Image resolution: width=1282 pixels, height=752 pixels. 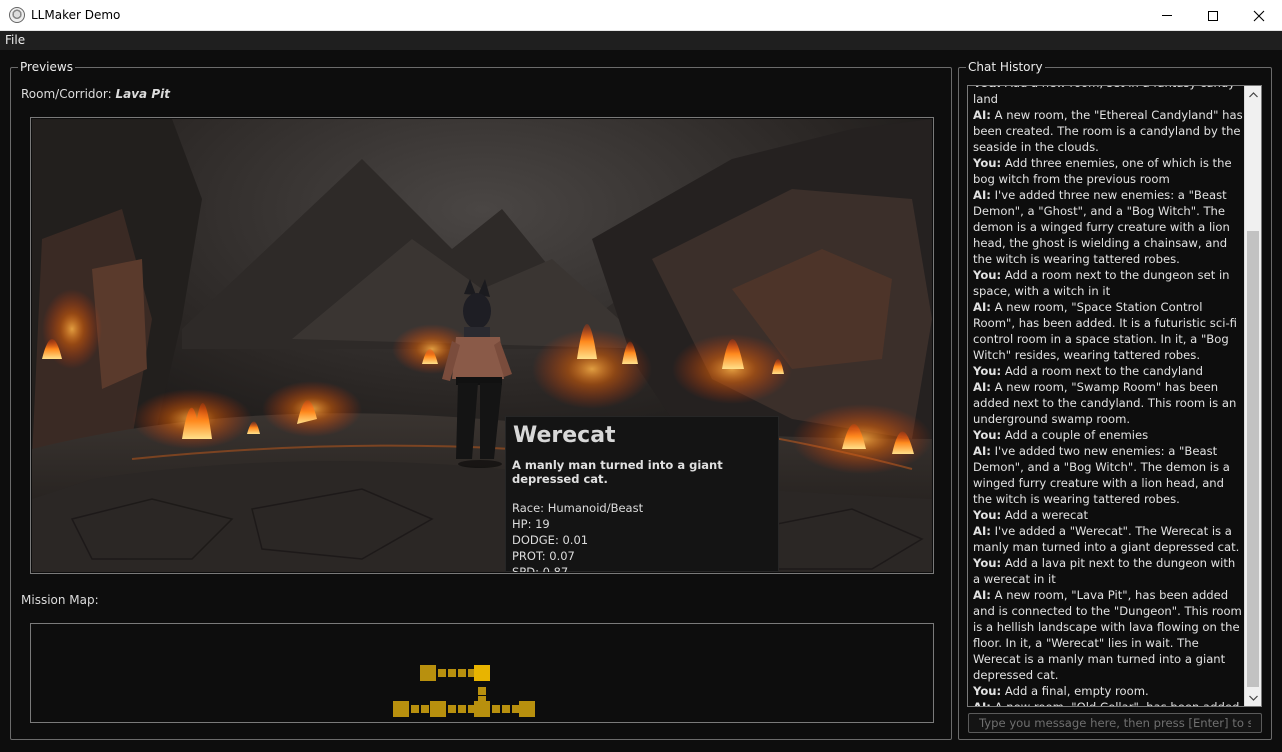 What do you see at coordinates (1253, 459) in the screenshot?
I see `scroll-thumb` at bounding box center [1253, 459].